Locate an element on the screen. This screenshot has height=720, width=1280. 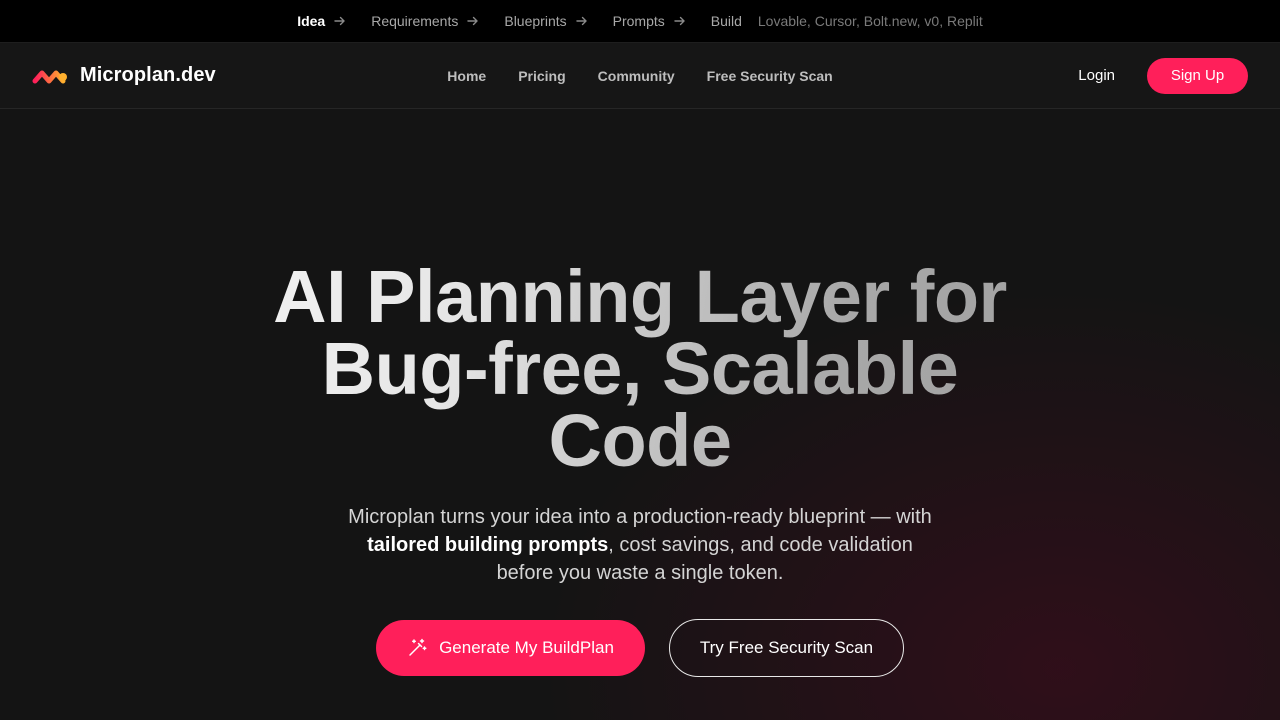
auth-actions: Login Sign Up is located at coordinates (1163, 75).